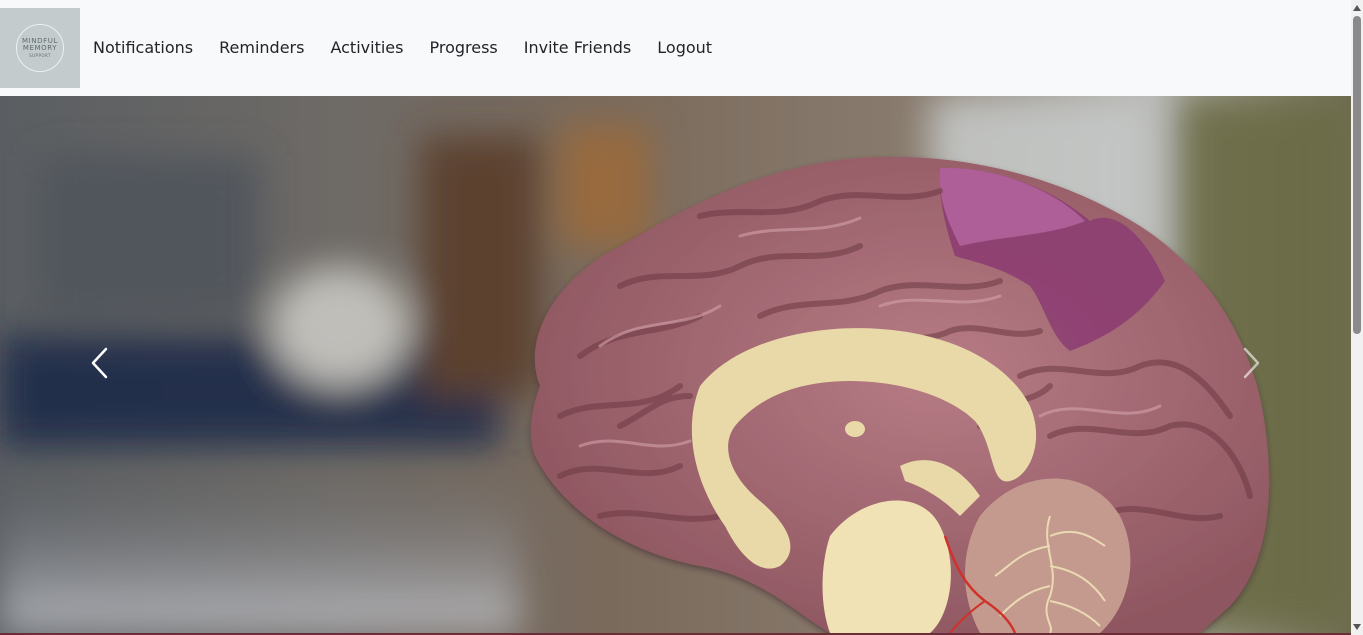 This screenshot has height=635, width=1363. Describe the element at coordinates (143, 48) in the screenshot. I see `nav-link-notifications: Notifications` at that location.